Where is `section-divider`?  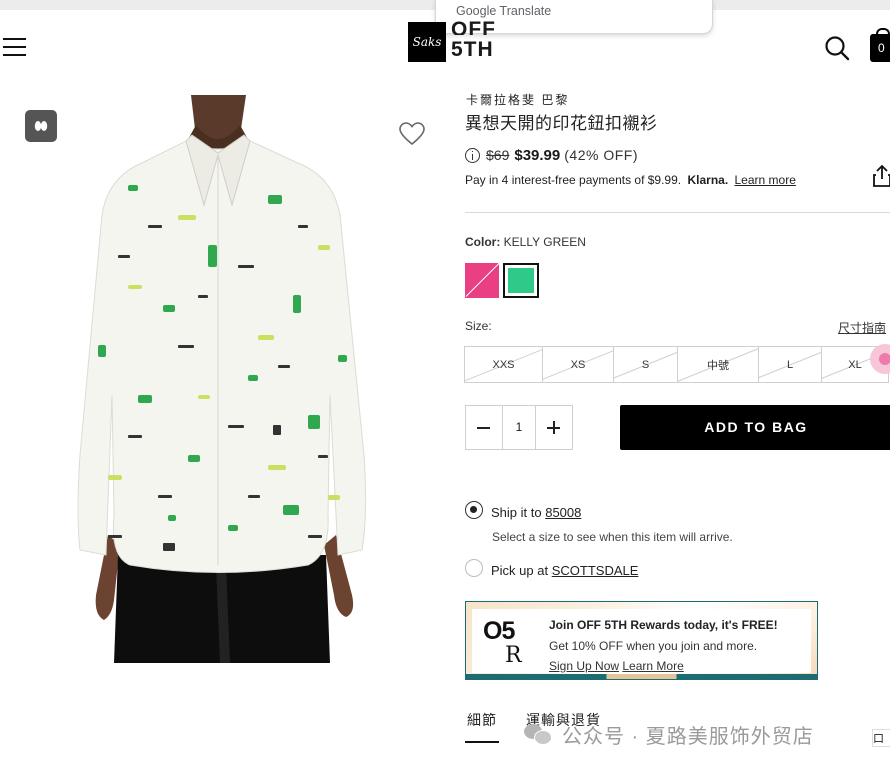 section-divider is located at coordinates (677, 212).